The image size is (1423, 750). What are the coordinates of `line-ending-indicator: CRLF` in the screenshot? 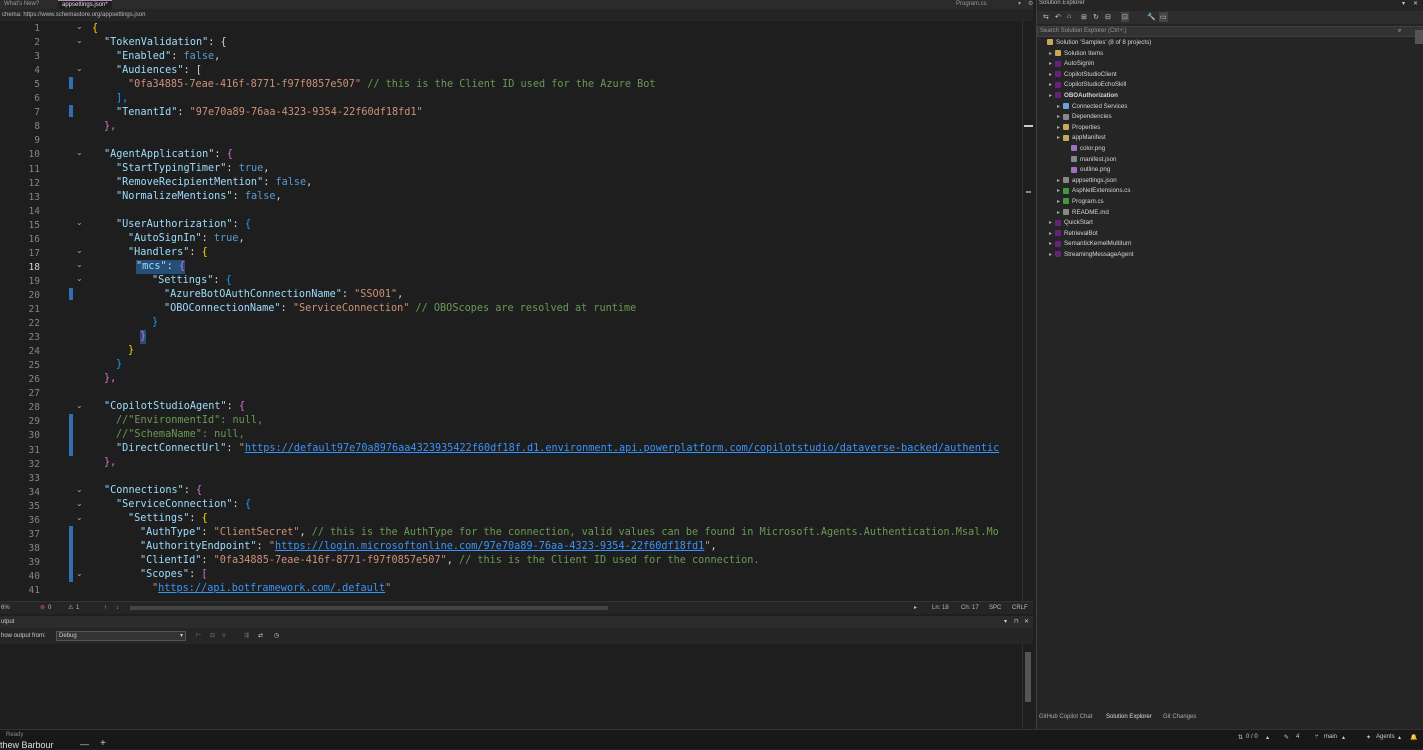 It's located at (1020, 608).